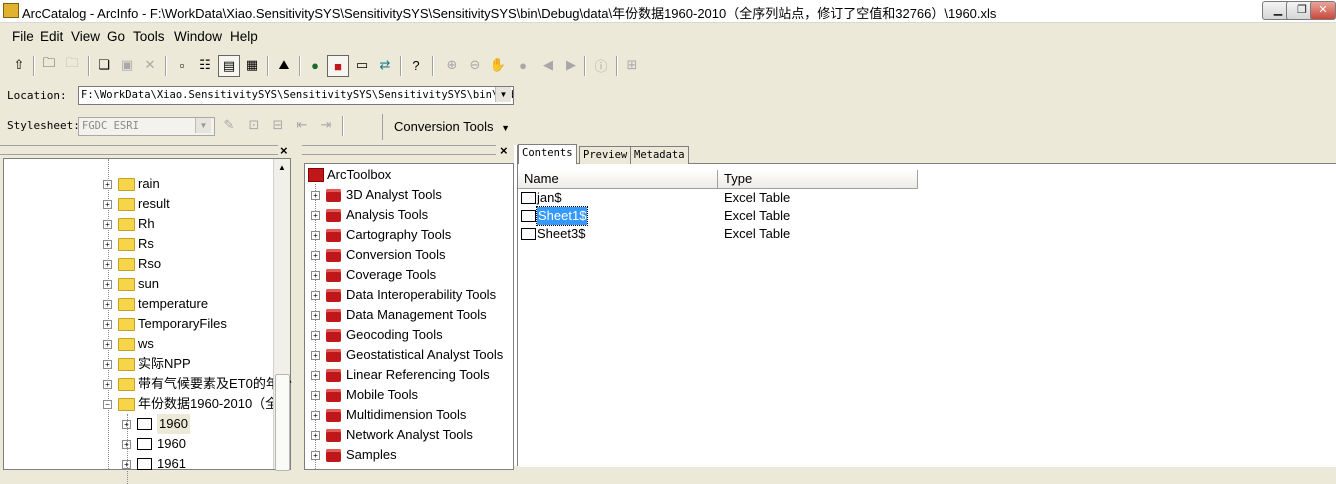 The height and width of the screenshot is (484, 1336). I want to click on back-arrow-icon: ◀, so click(548, 65).